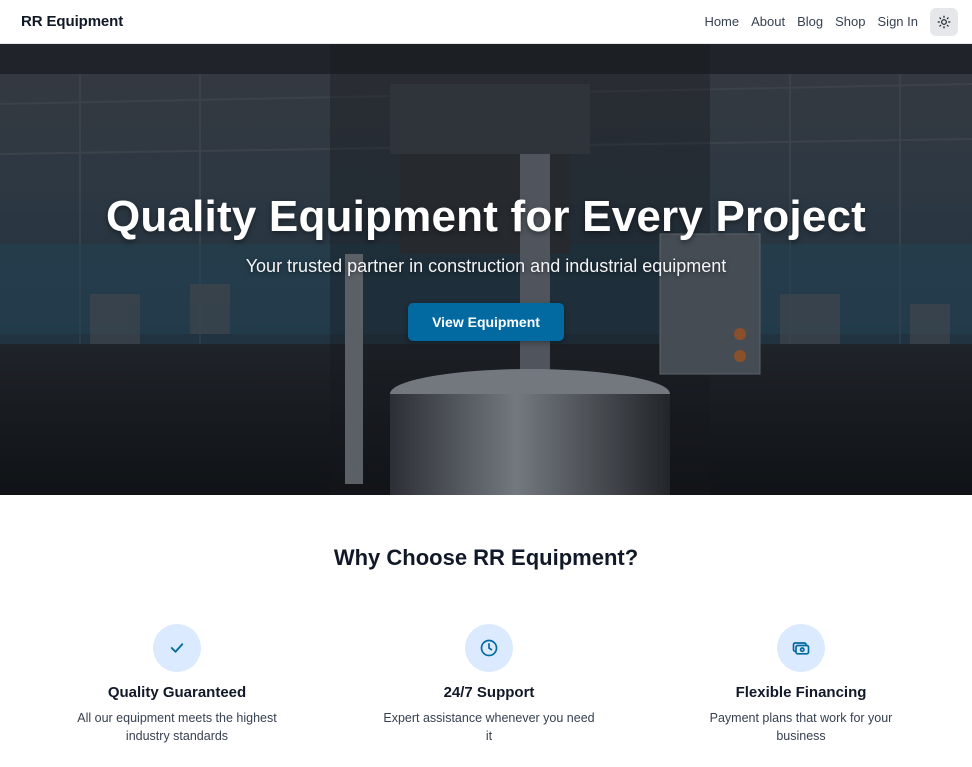  What do you see at coordinates (831, 21) in the screenshot?
I see `nav-links: Home About Blog Shop Sign In` at bounding box center [831, 21].